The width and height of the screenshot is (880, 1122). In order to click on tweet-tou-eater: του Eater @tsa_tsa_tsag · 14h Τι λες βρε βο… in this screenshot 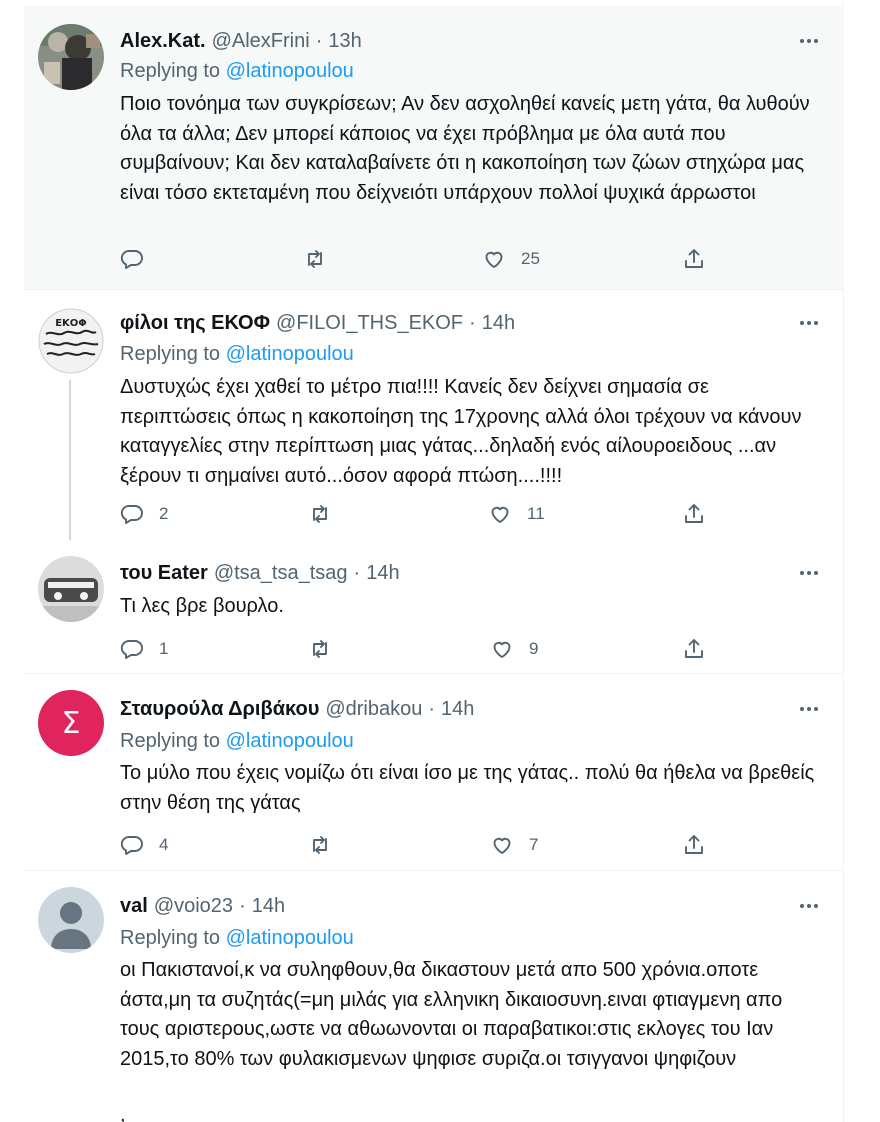, I will do `click(434, 605)`.